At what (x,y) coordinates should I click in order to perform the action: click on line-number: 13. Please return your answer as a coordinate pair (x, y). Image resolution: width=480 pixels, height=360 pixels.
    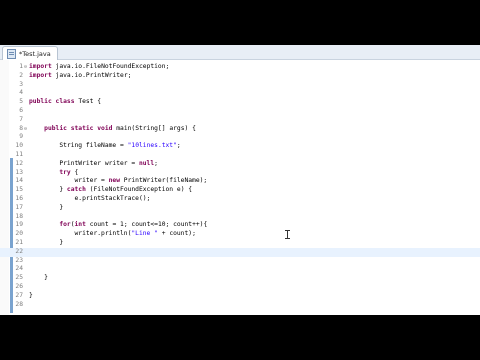
    Looking at the image, I should click on (19, 172).